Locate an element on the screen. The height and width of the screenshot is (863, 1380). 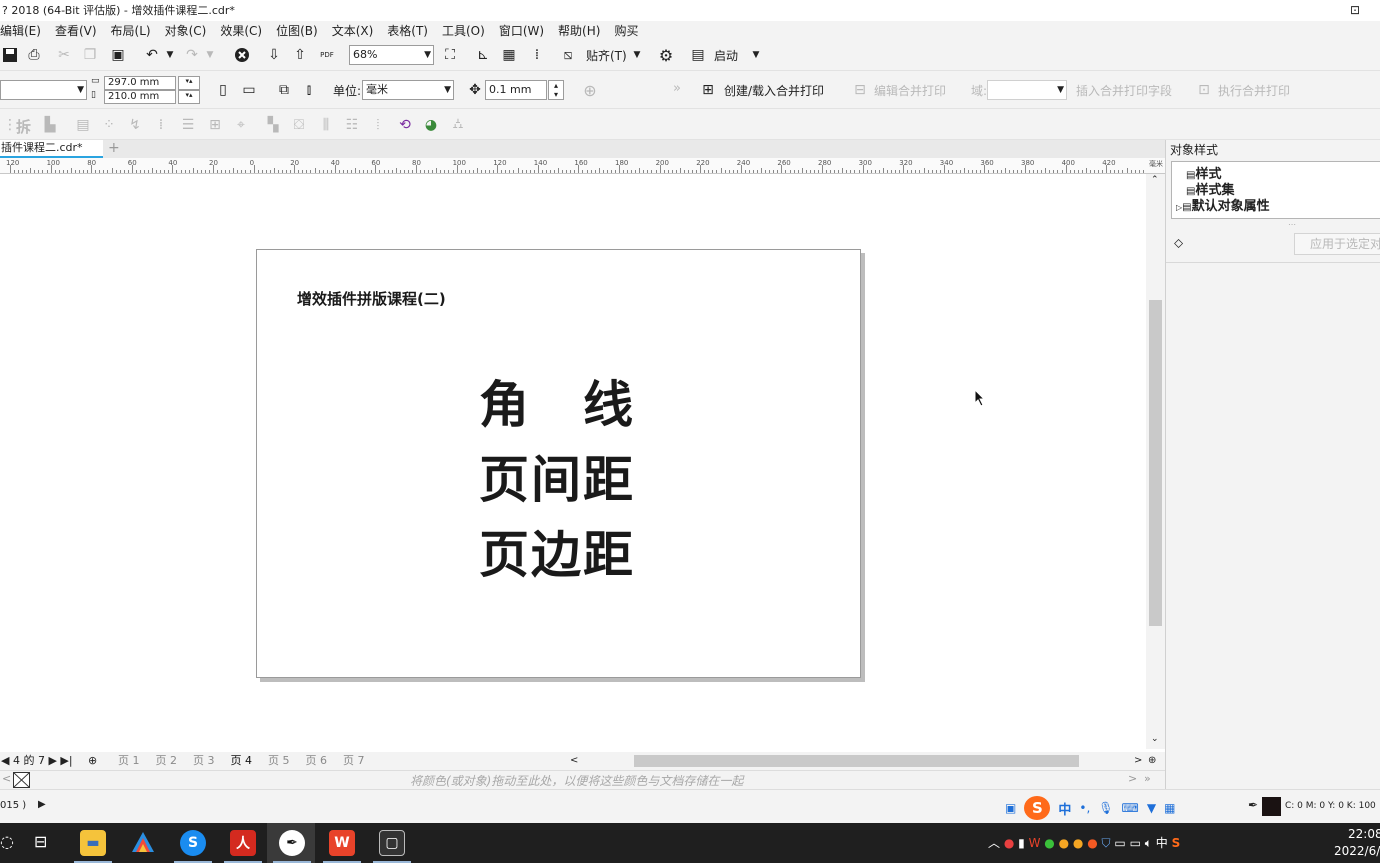
page-height-spinner: ▾▴ is located at coordinates (189, 97).